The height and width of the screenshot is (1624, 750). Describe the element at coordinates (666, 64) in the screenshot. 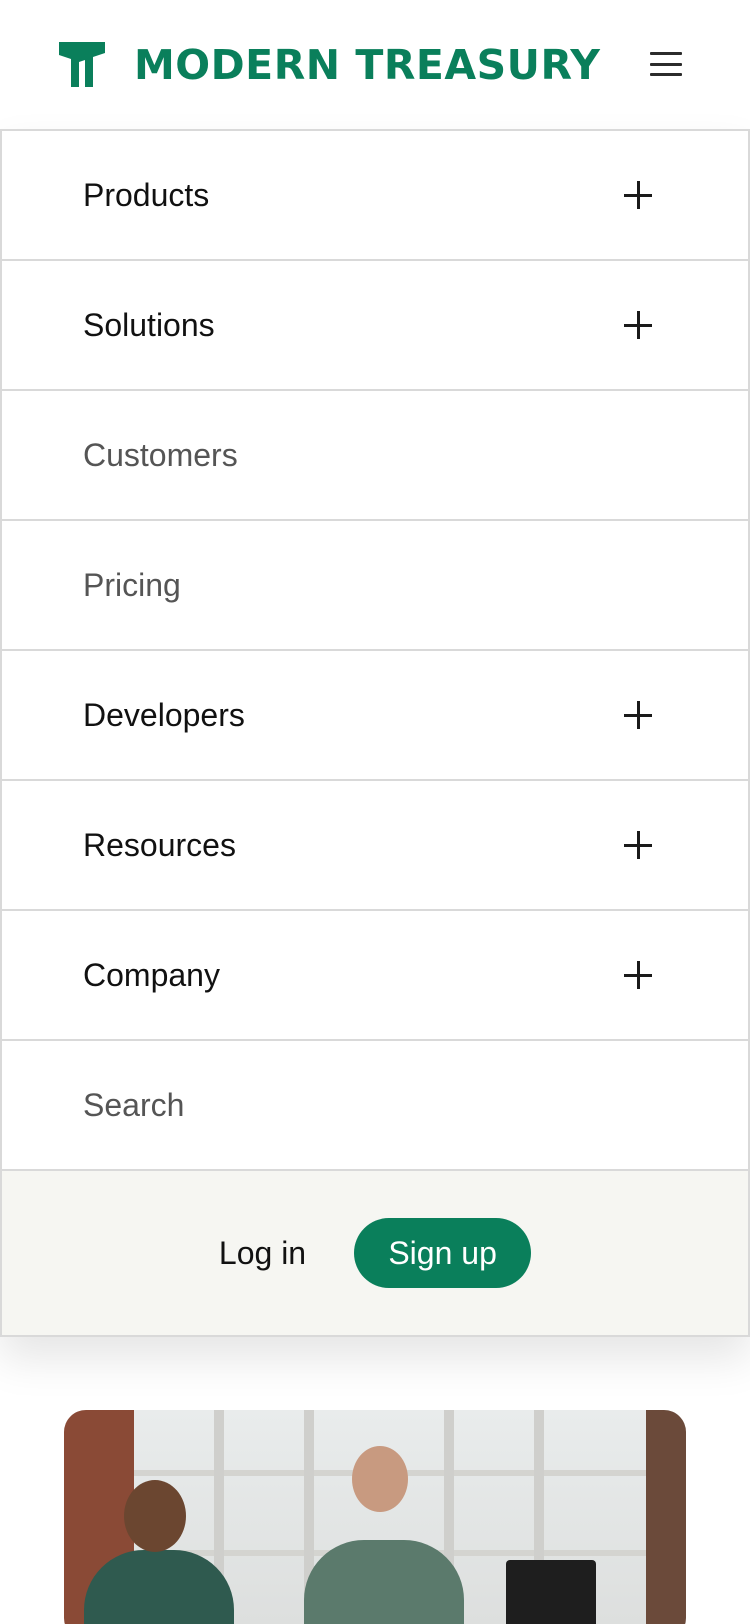

I see `hamburger-menu-icon` at that location.